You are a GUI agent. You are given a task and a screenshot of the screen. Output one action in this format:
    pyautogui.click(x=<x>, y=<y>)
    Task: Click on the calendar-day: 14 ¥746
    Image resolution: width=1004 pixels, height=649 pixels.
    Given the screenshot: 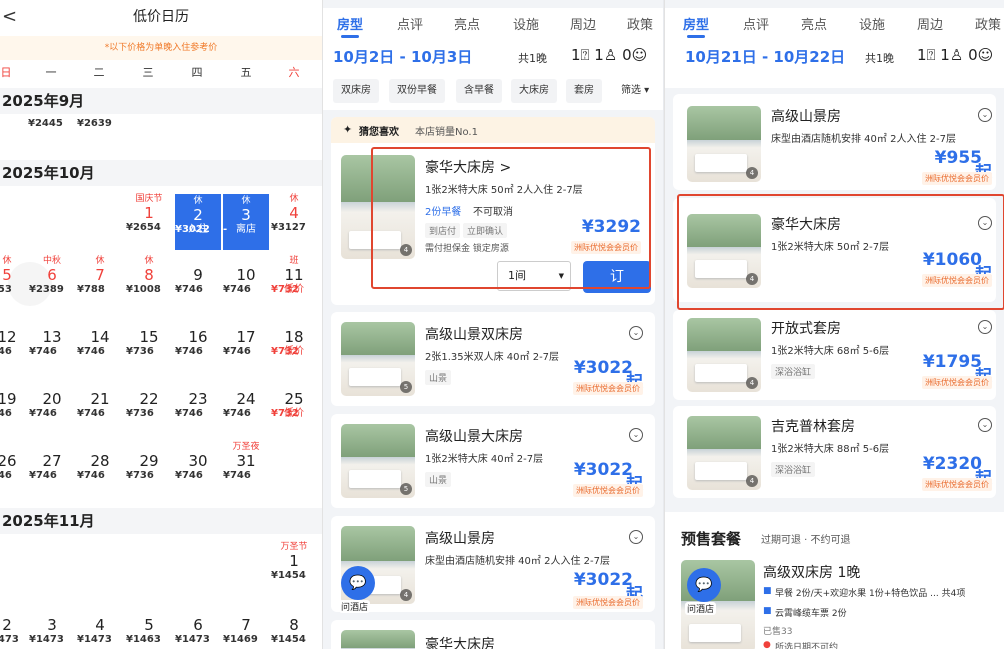 What is the action you would take?
    pyautogui.click(x=100, y=337)
    